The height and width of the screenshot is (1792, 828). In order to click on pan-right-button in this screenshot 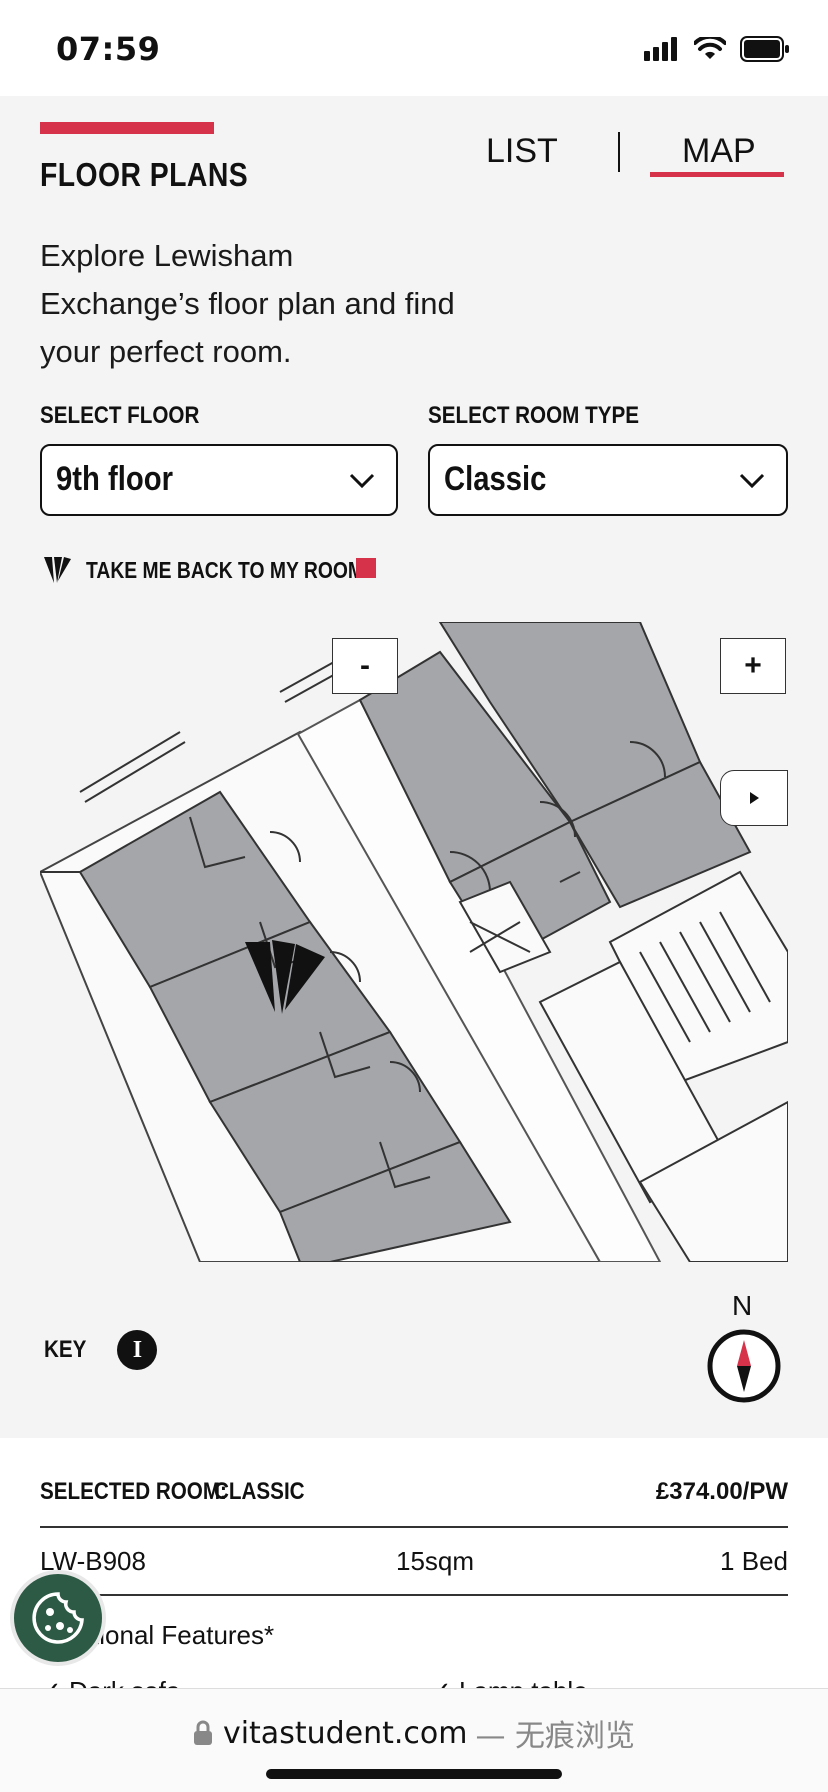, I will do `click(754, 798)`.